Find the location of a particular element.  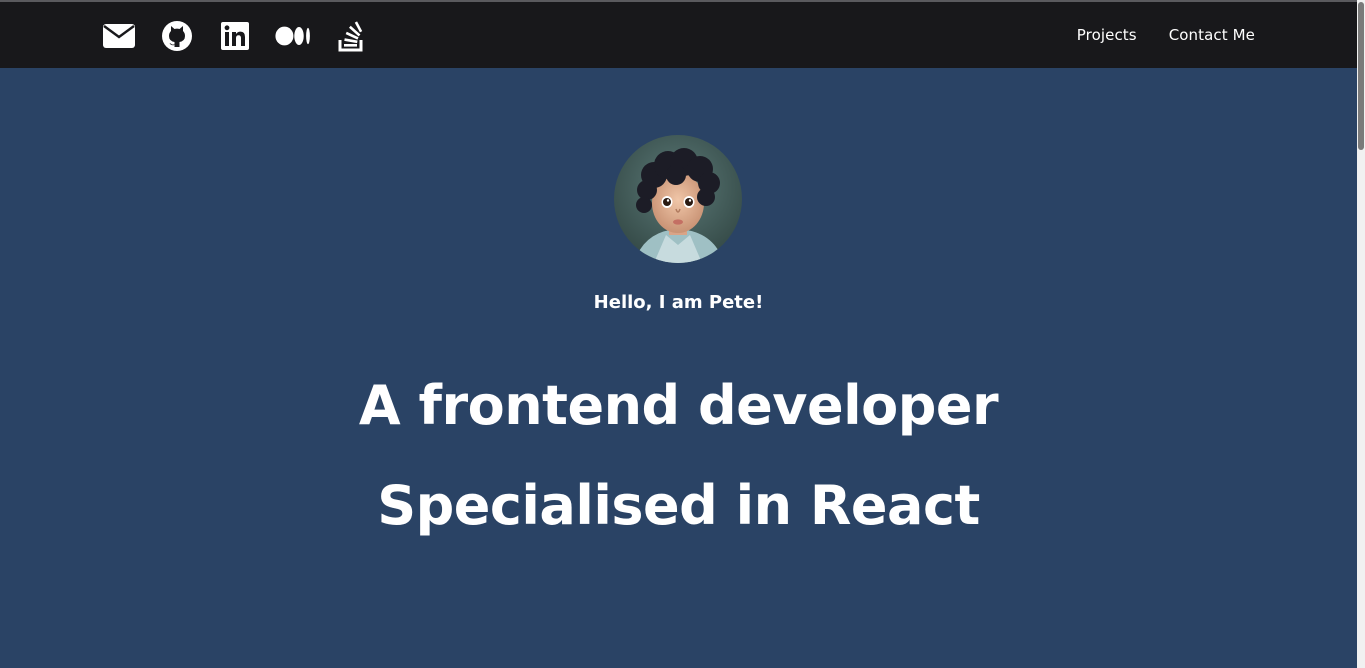

github-link is located at coordinates (177, 36).